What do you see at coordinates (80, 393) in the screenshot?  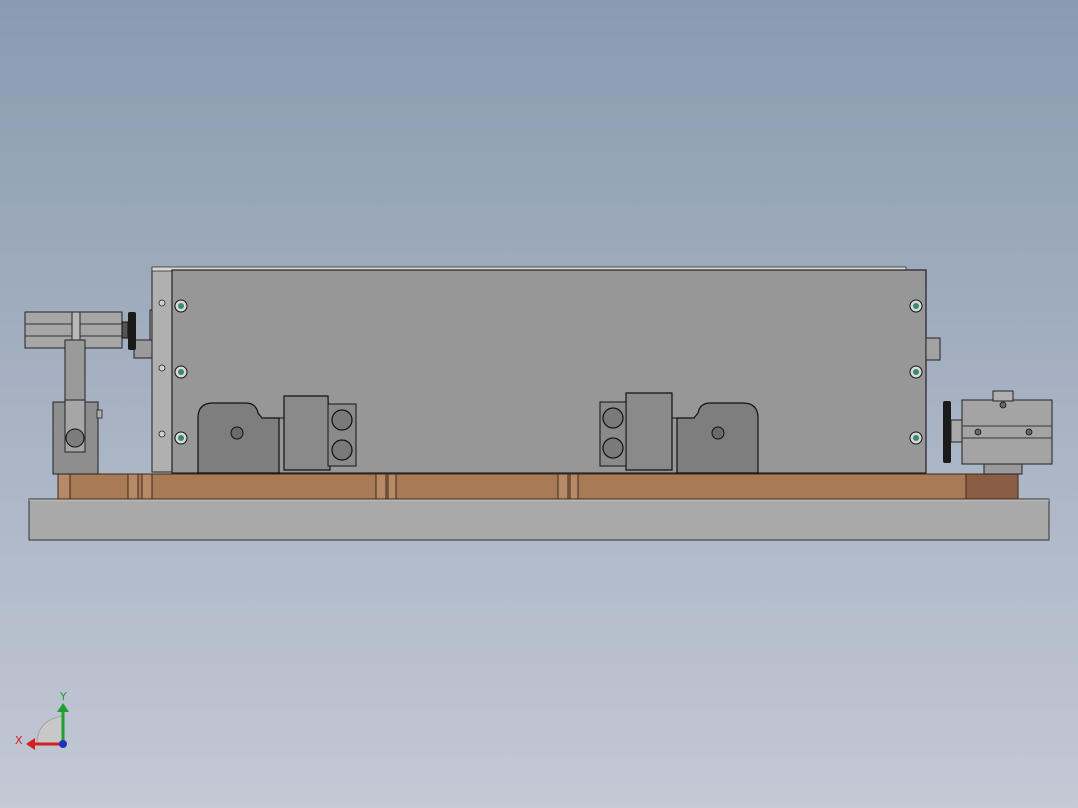 I see `left-toggle-clamp` at bounding box center [80, 393].